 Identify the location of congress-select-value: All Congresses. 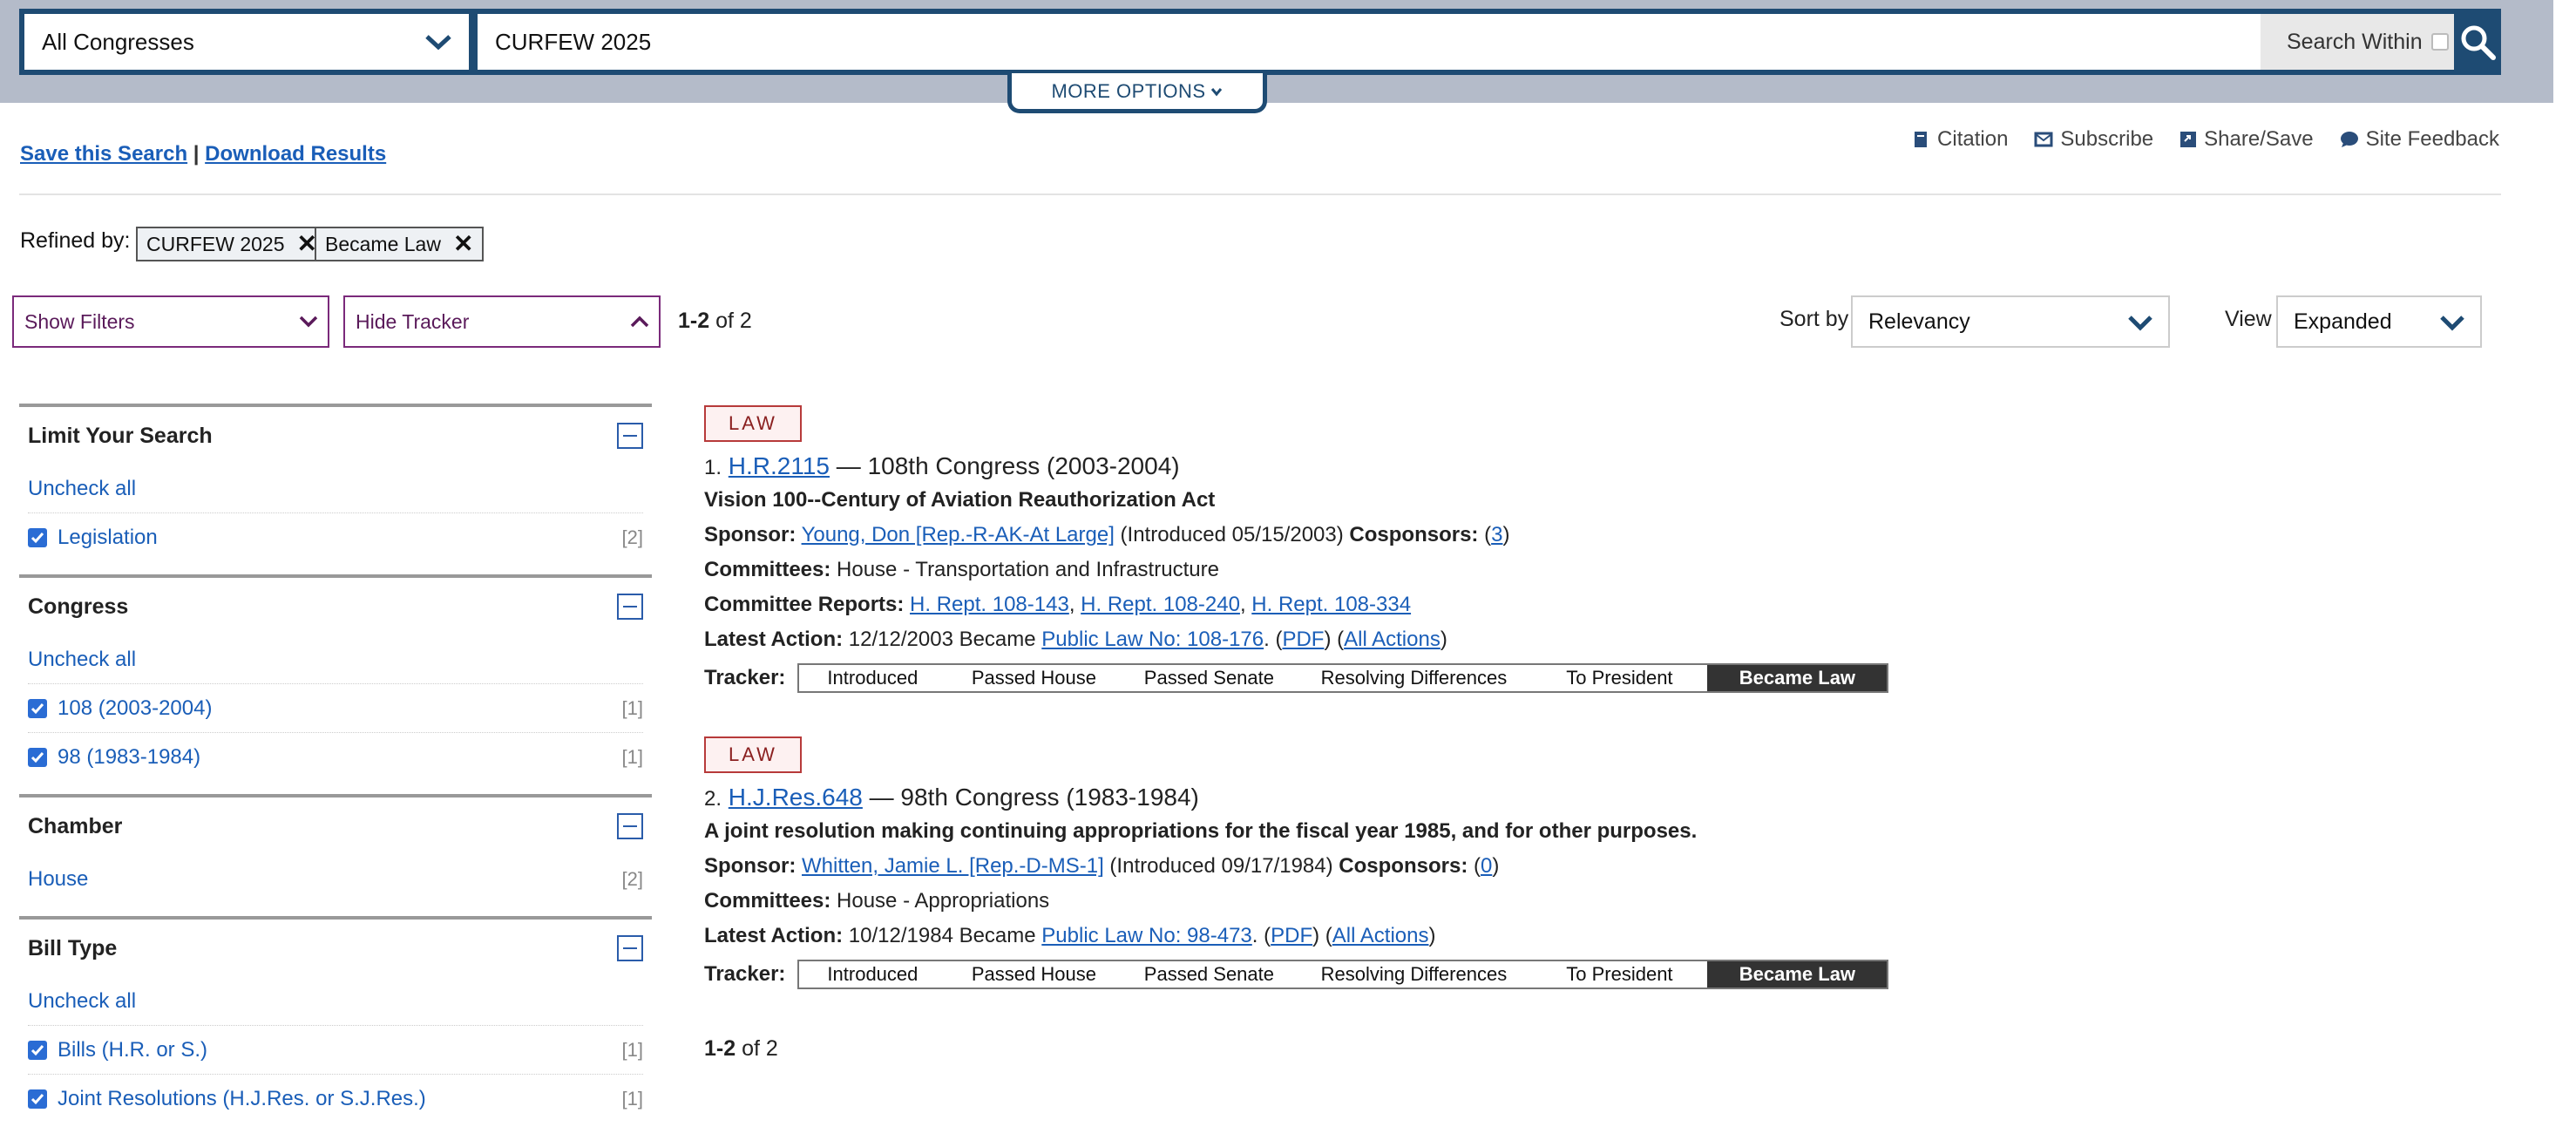
(118, 42).